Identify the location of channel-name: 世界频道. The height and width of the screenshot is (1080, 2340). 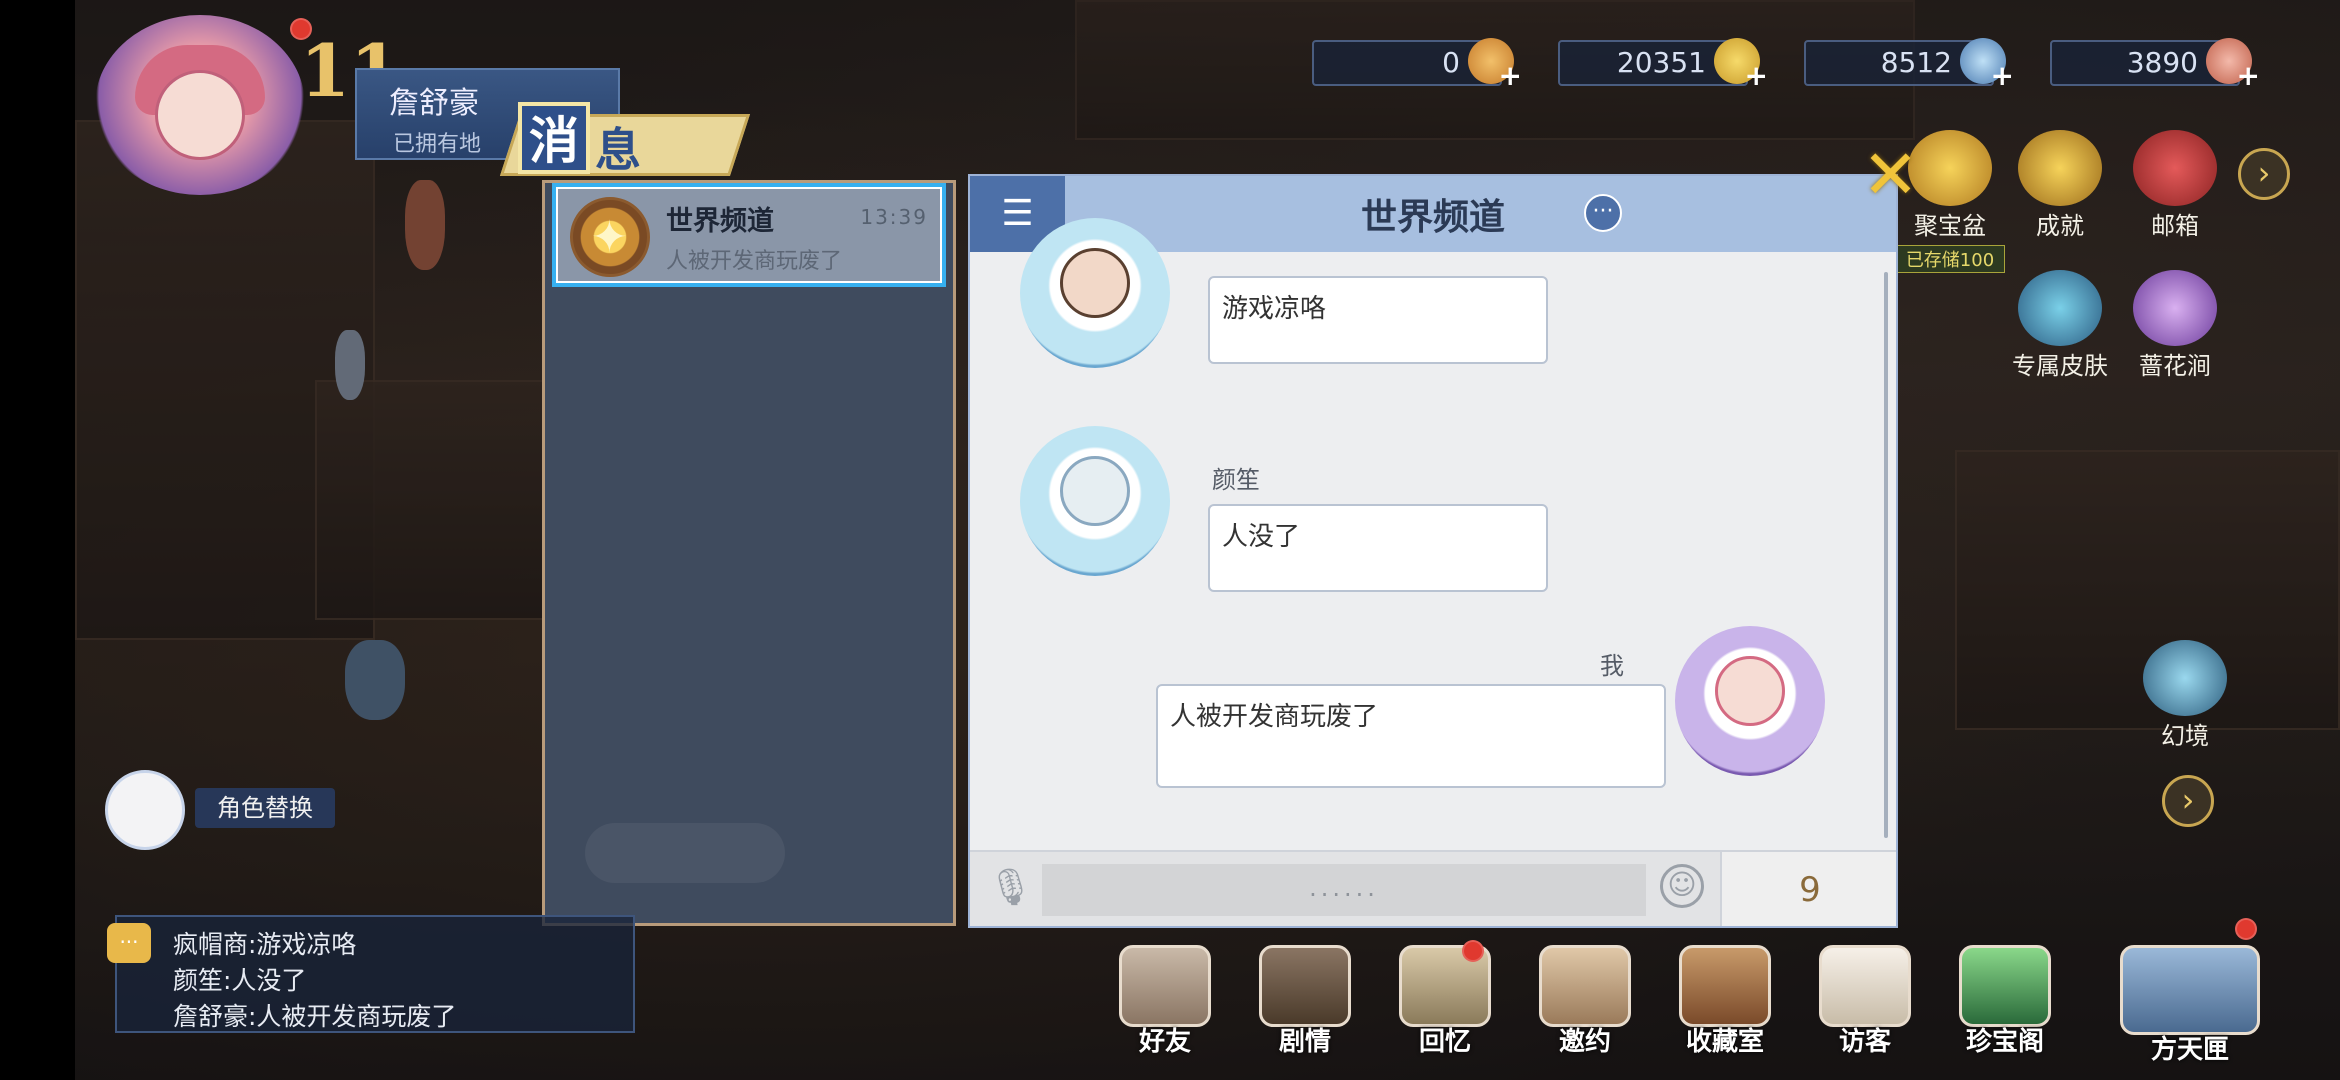
(720, 221).